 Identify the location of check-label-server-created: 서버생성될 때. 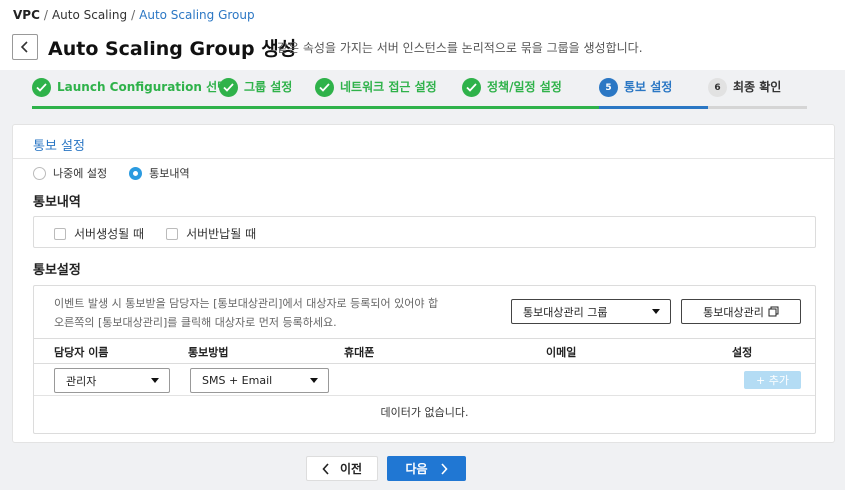
(109, 233).